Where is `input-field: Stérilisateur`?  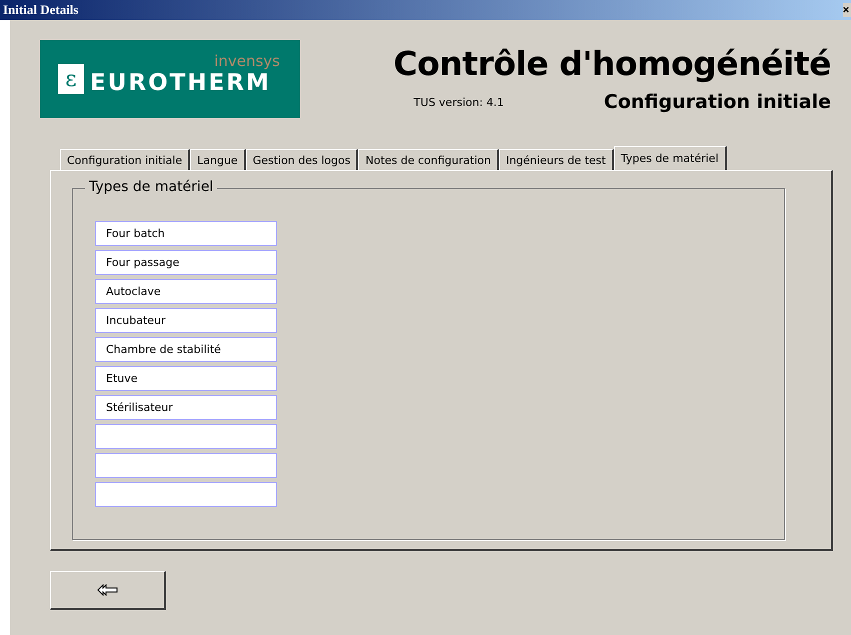 input-field: Stérilisateur is located at coordinates (186, 407).